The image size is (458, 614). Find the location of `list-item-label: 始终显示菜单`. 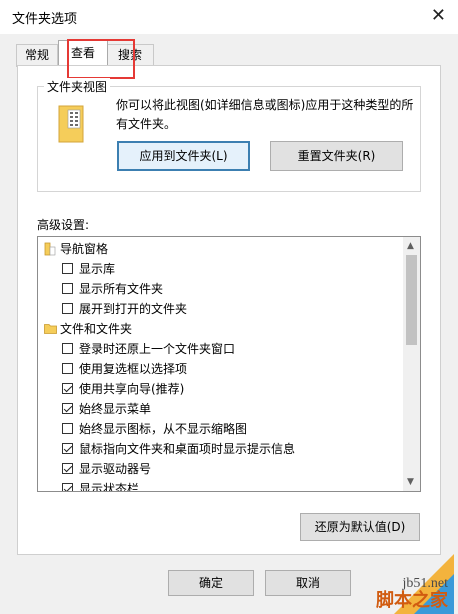

list-item-label: 始终显示菜单 is located at coordinates (115, 409).